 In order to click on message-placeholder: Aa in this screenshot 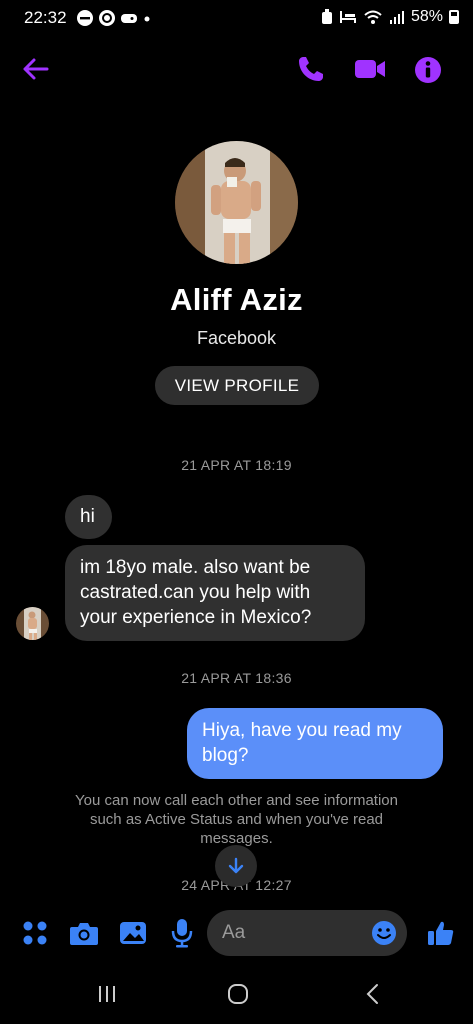, I will do `click(234, 932)`.